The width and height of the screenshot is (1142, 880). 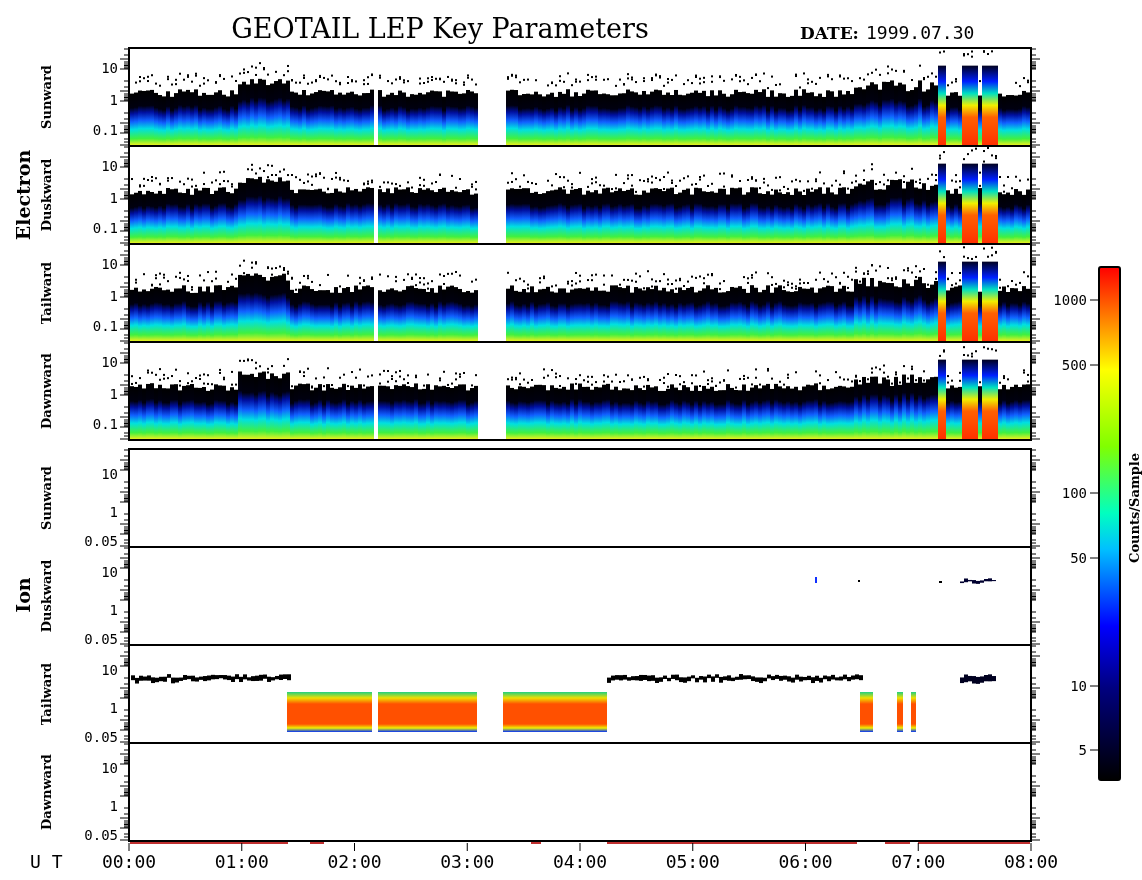 I want to click on color-scale-tick-label: 100, so click(x=1074, y=493).